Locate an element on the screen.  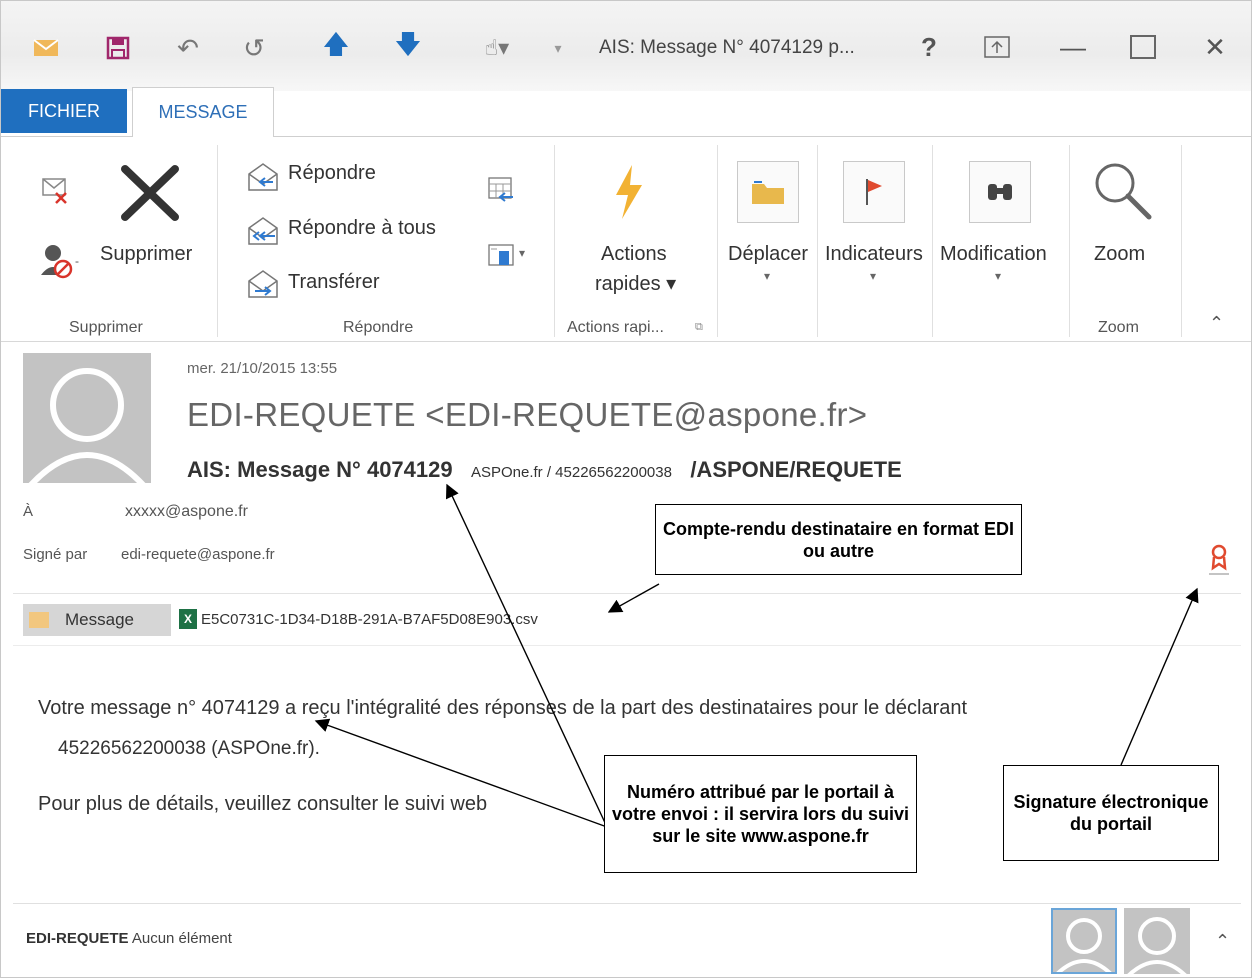
sender-avatar is located at coordinates (87, 418).